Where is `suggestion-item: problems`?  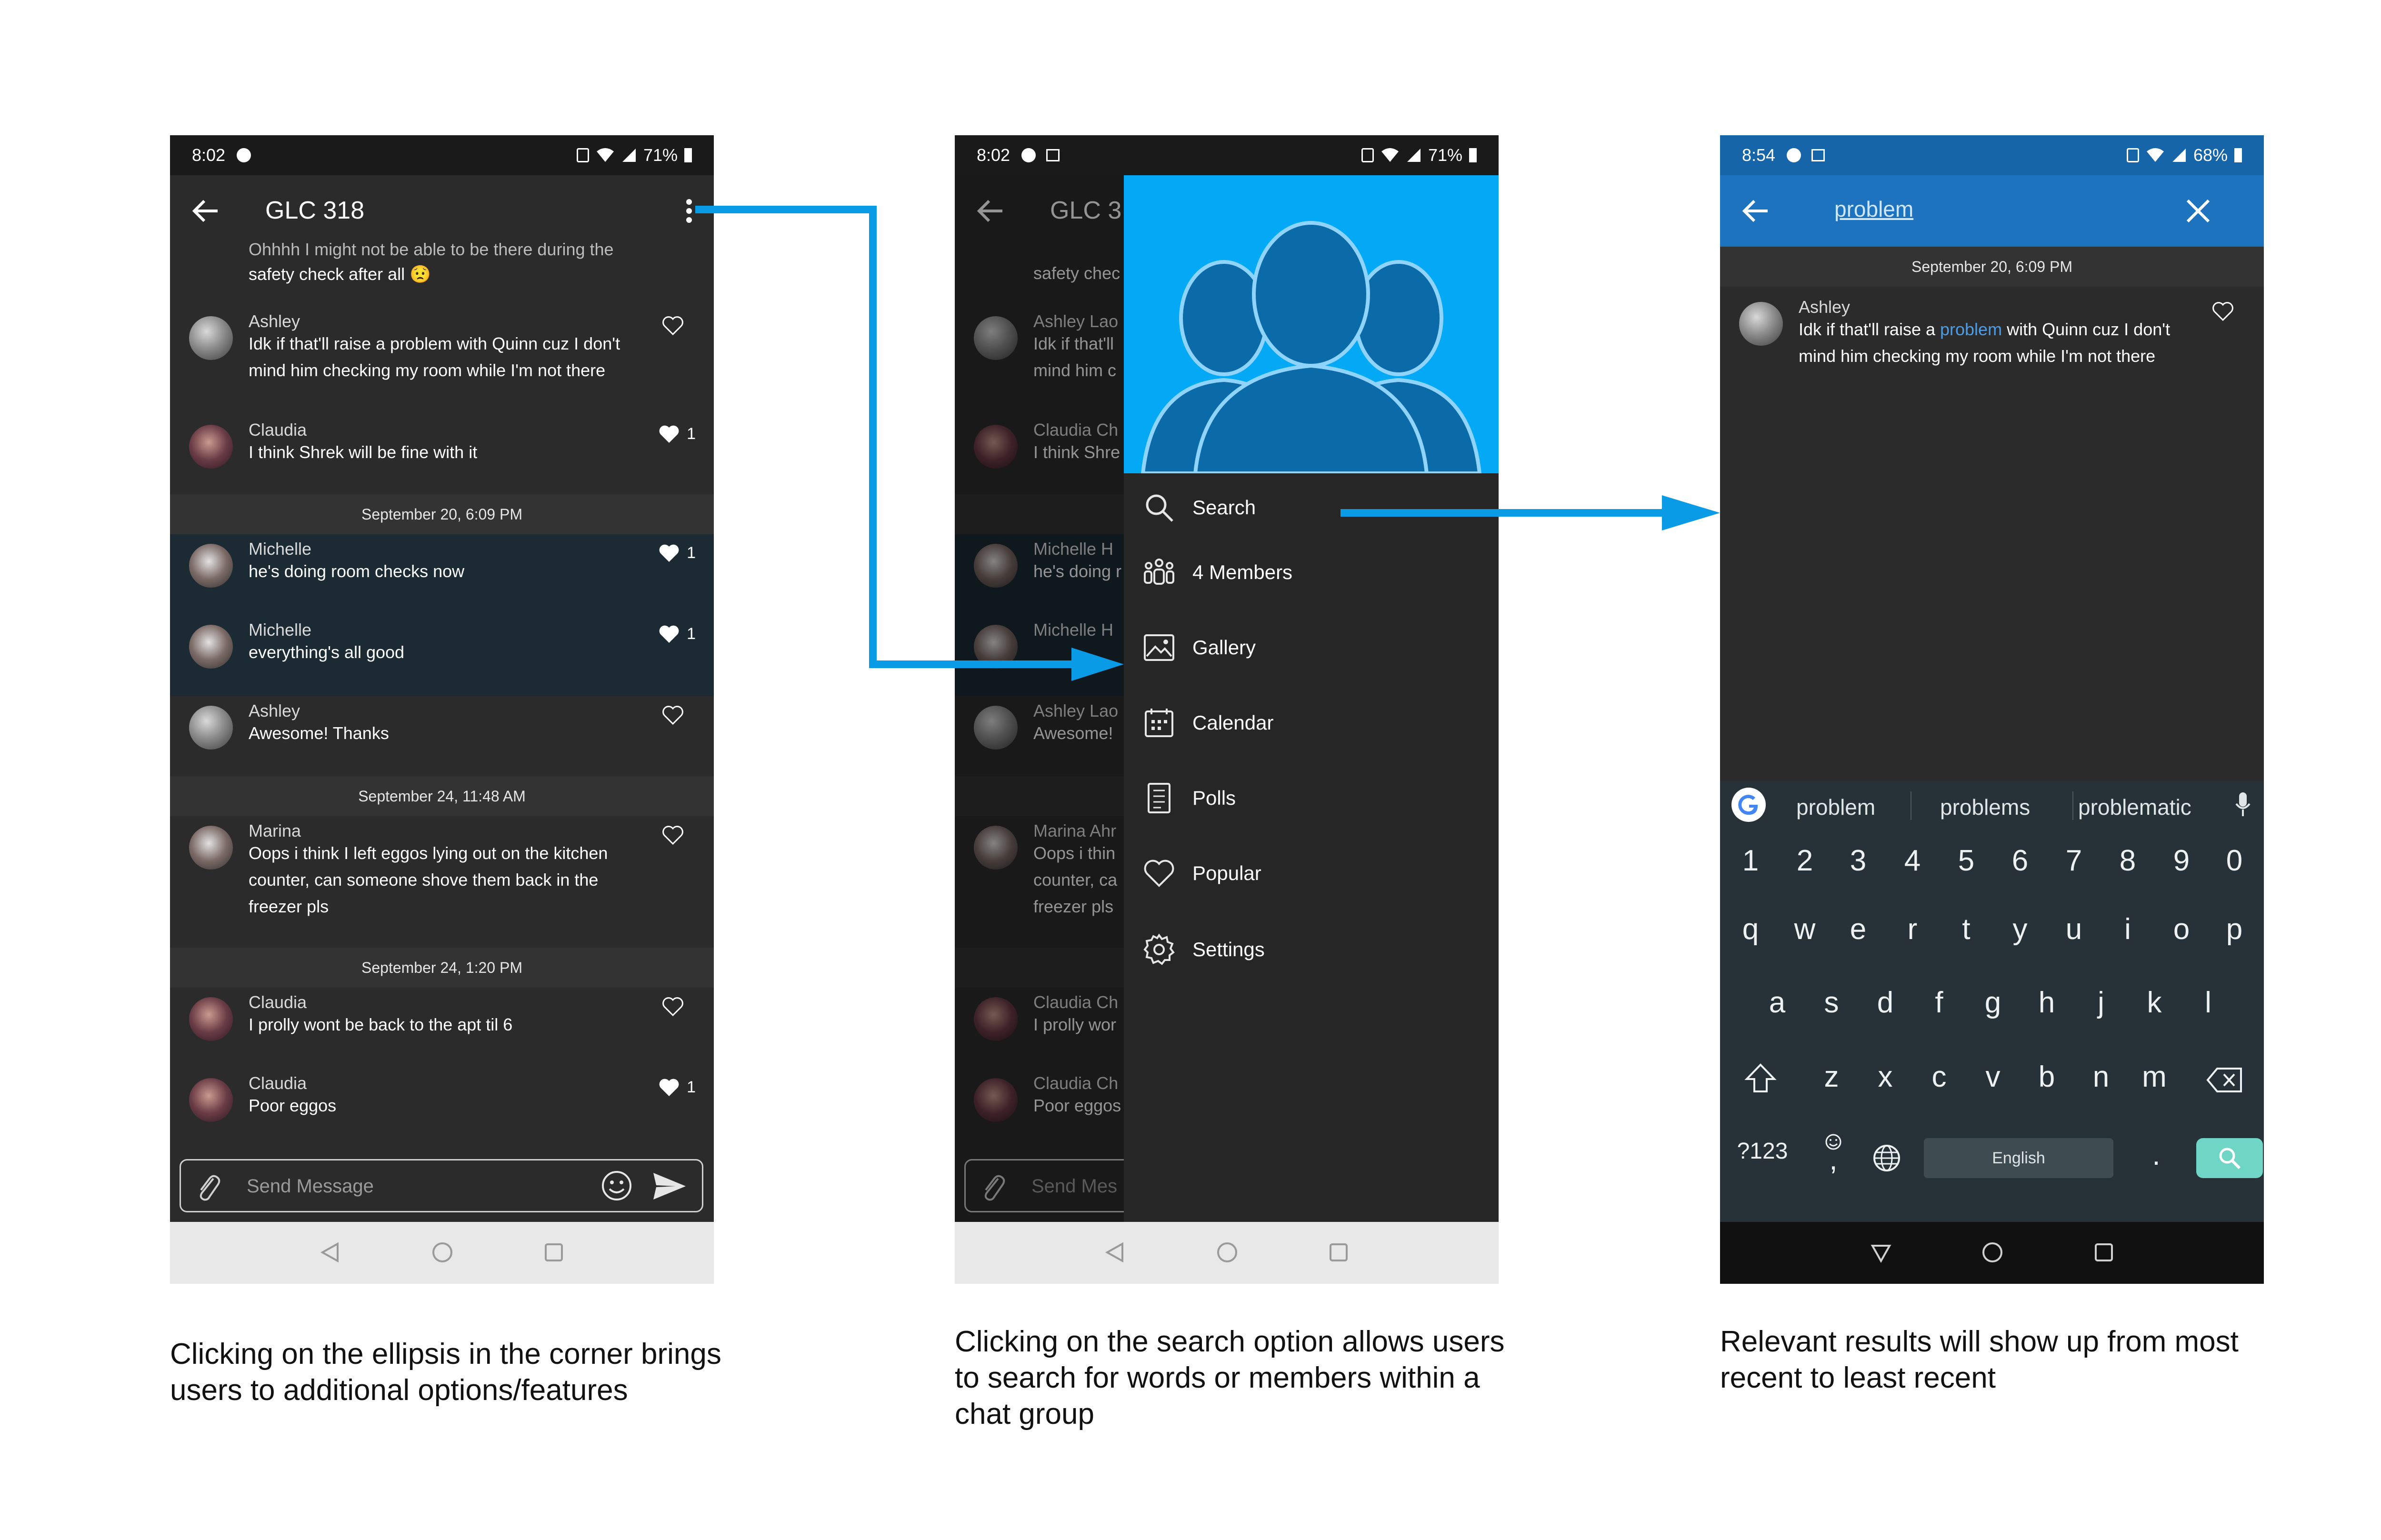
suggestion-item: problems is located at coordinates (1985, 807).